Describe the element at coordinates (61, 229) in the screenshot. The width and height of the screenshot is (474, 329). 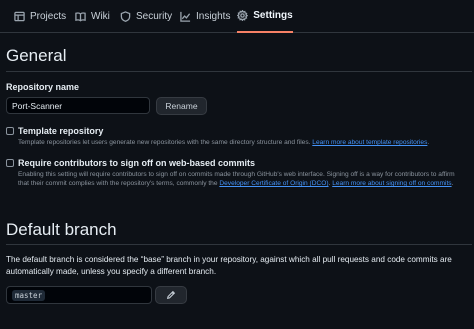
I see `default-branch-heading: Default branch` at that location.